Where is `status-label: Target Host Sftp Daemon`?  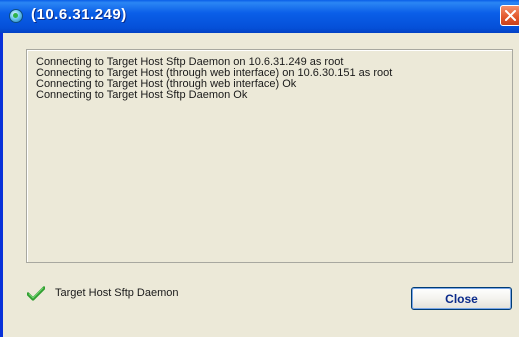
status-label: Target Host Sftp Daemon is located at coordinates (117, 293).